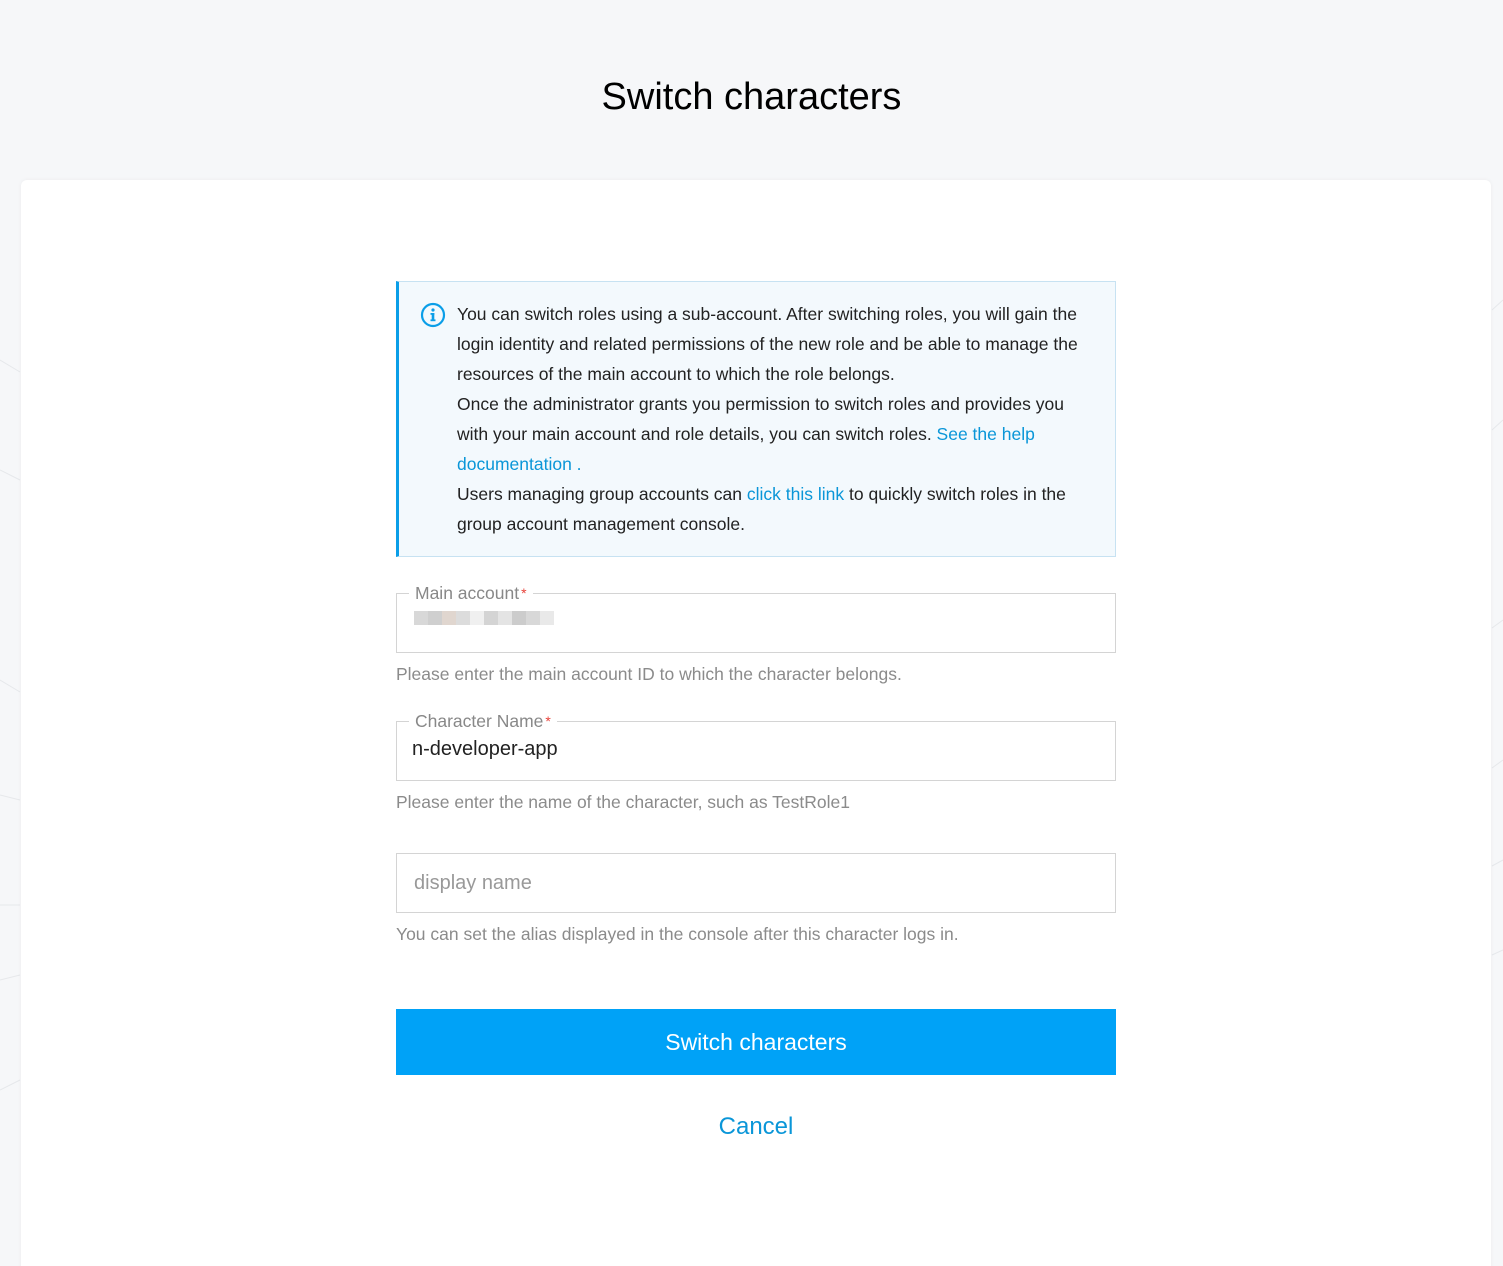 This screenshot has height=1266, width=1503. Describe the element at coordinates (756, 617) in the screenshot. I see `main-account-field: Main account *` at that location.